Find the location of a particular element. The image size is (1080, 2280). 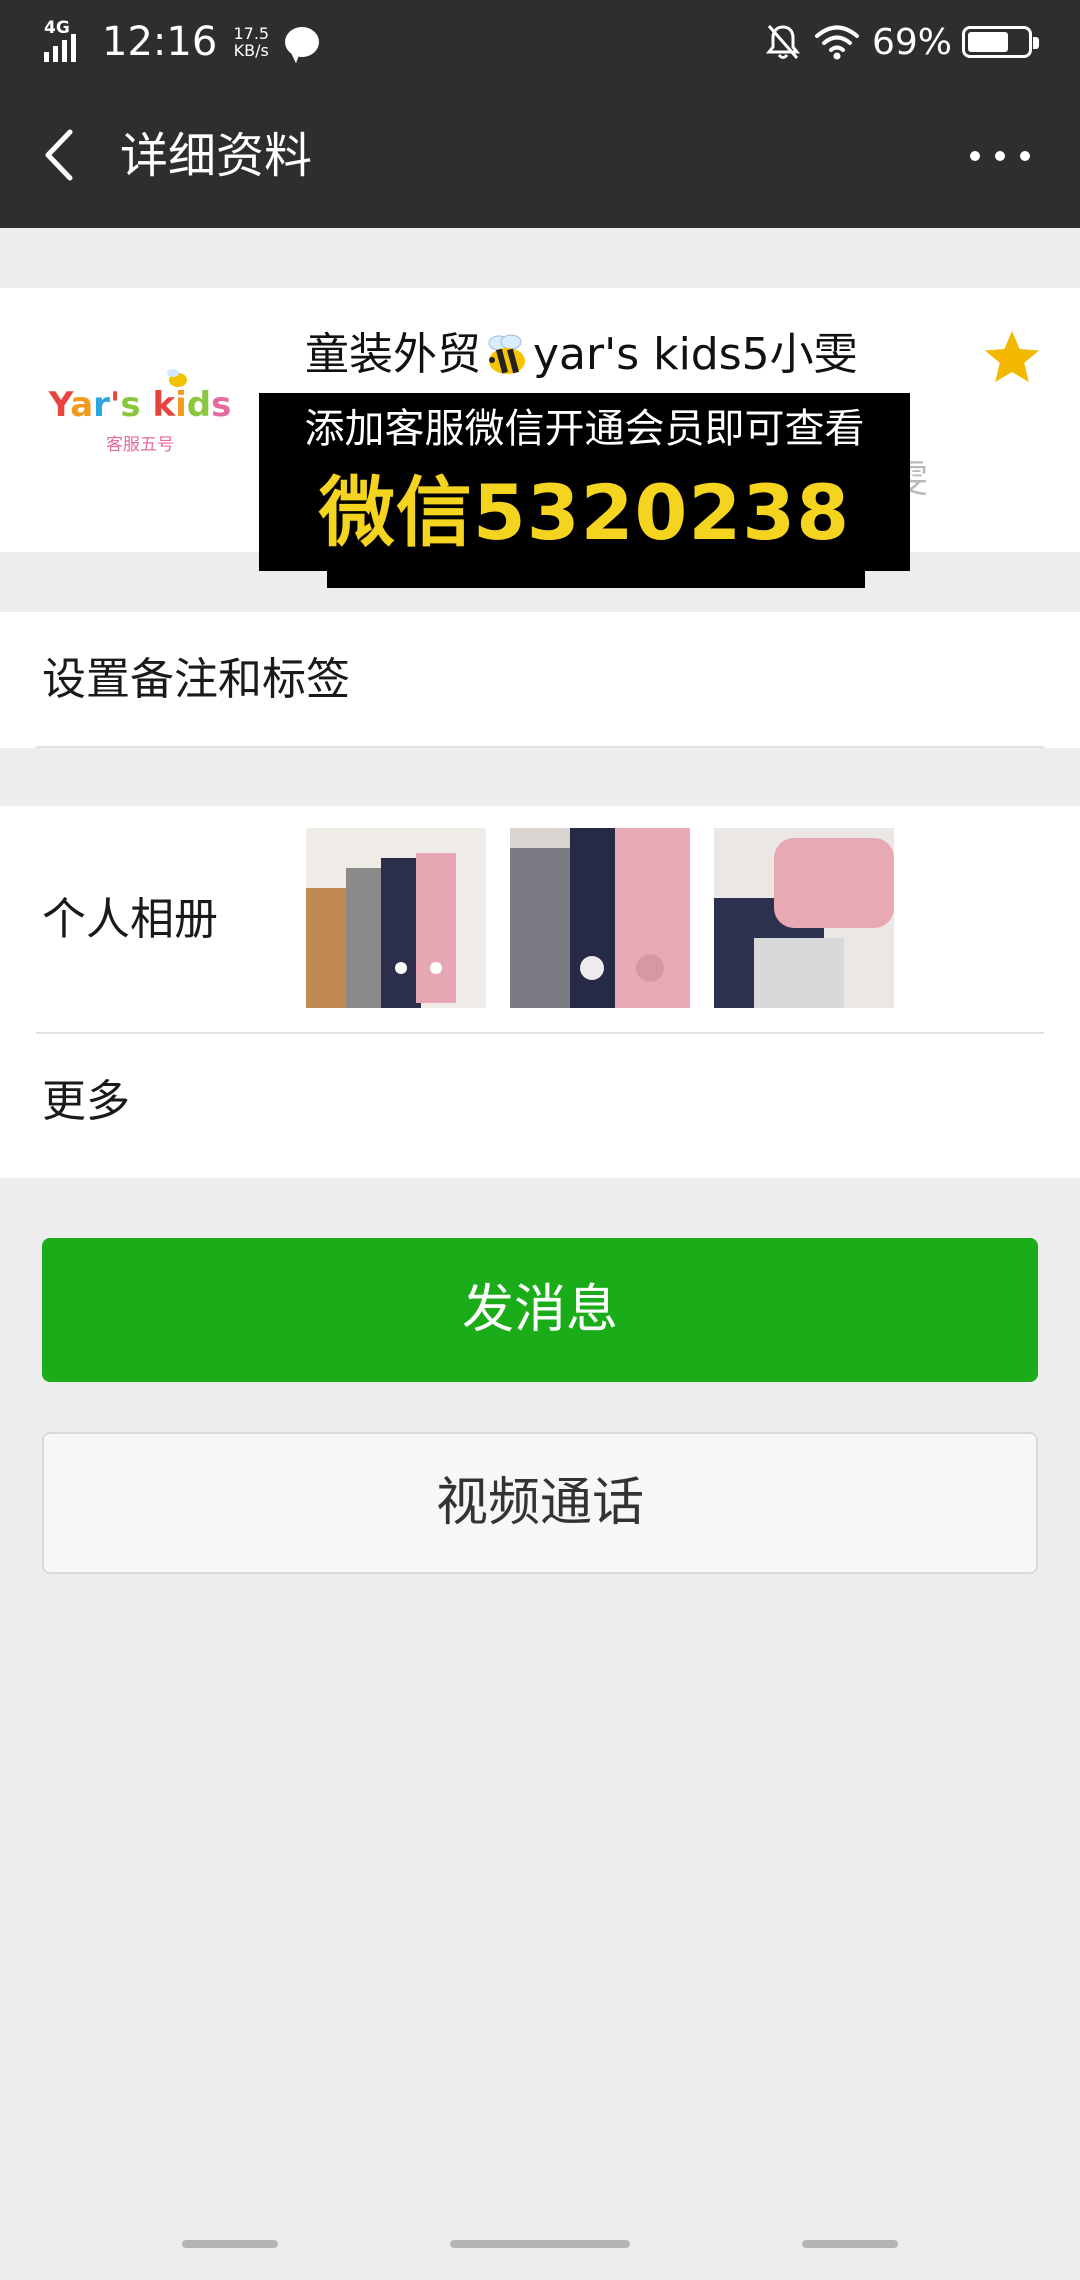

more-row: 更多 is located at coordinates (540, 1106).